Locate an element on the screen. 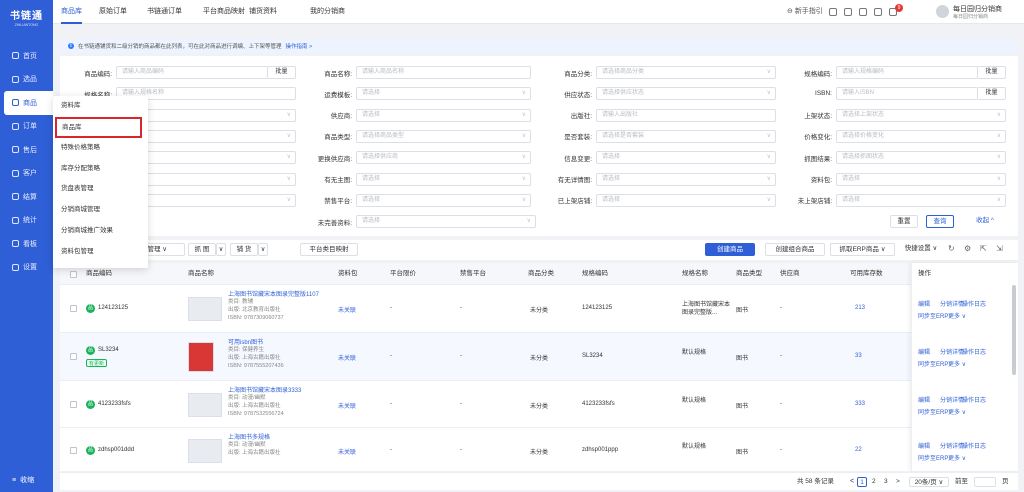 This screenshot has height=492, width=1024. nav-item-7: 统计 is located at coordinates (26, 221).